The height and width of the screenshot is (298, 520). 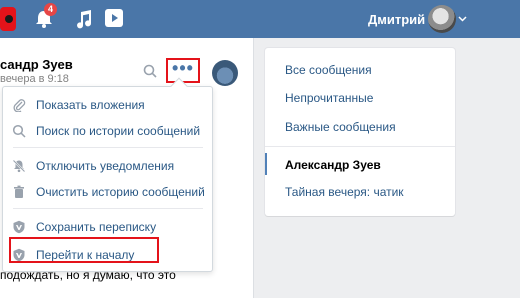 I want to click on top-navigation-bar: 4 Дмитрий, so click(x=260, y=19).